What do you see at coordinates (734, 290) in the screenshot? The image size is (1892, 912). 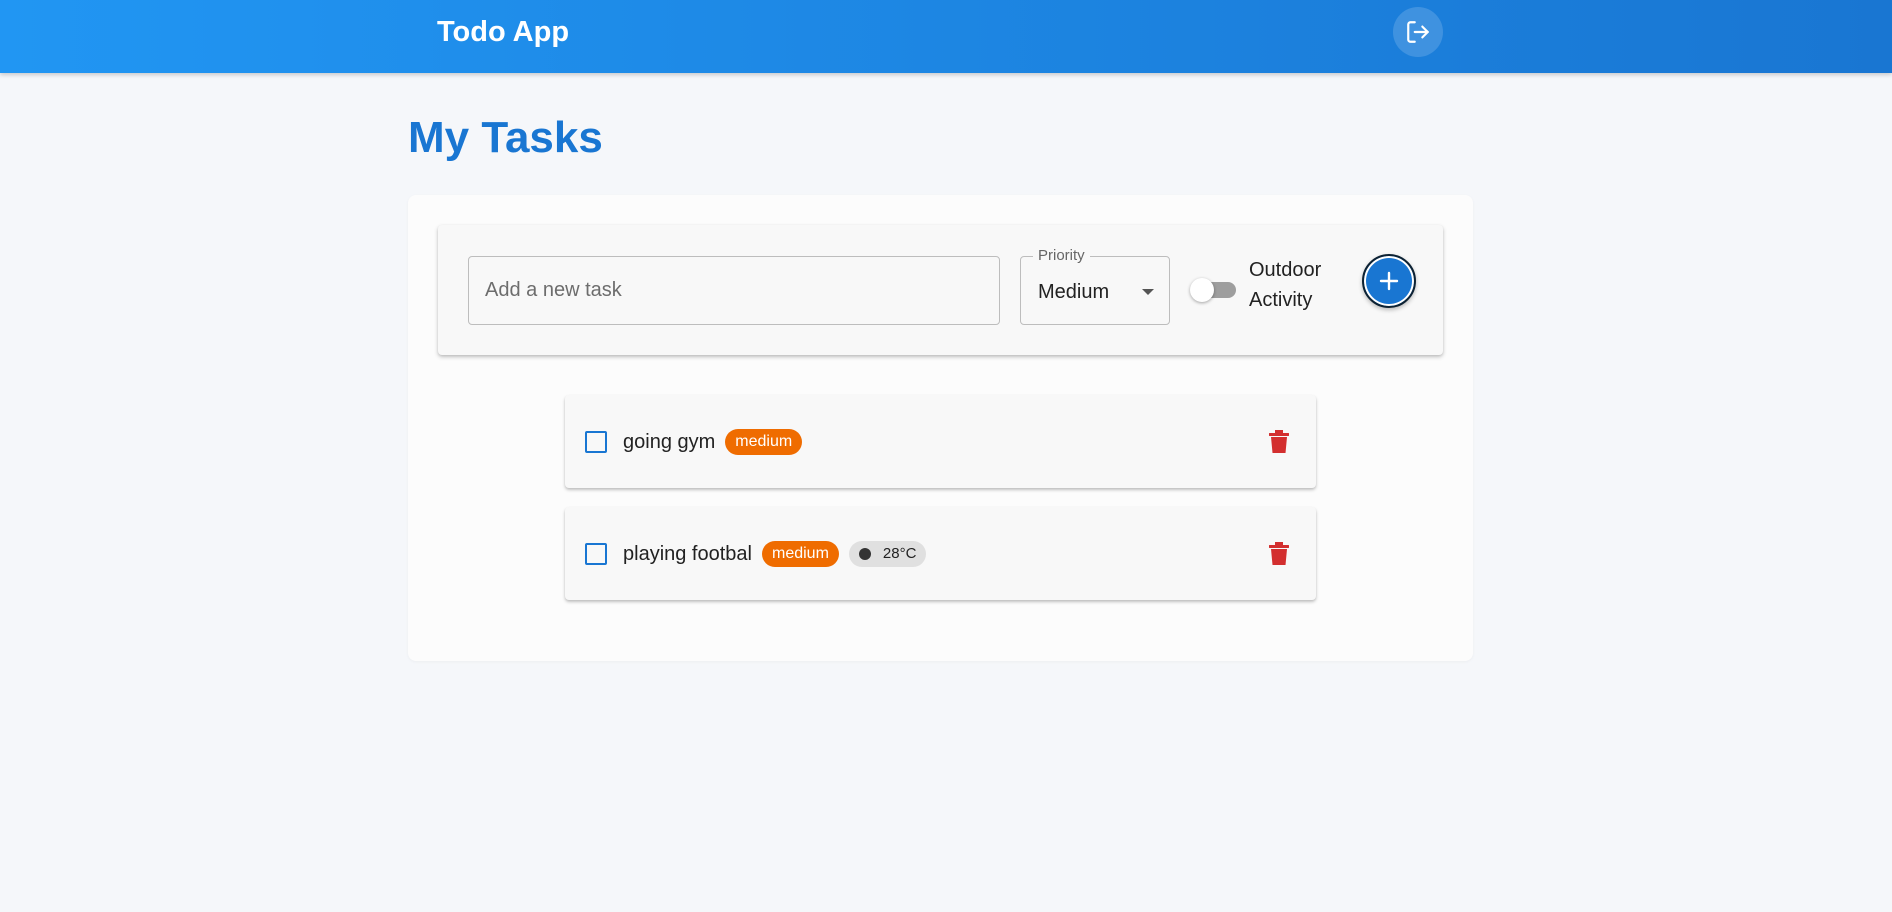 I see `new-task-input` at bounding box center [734, 290].